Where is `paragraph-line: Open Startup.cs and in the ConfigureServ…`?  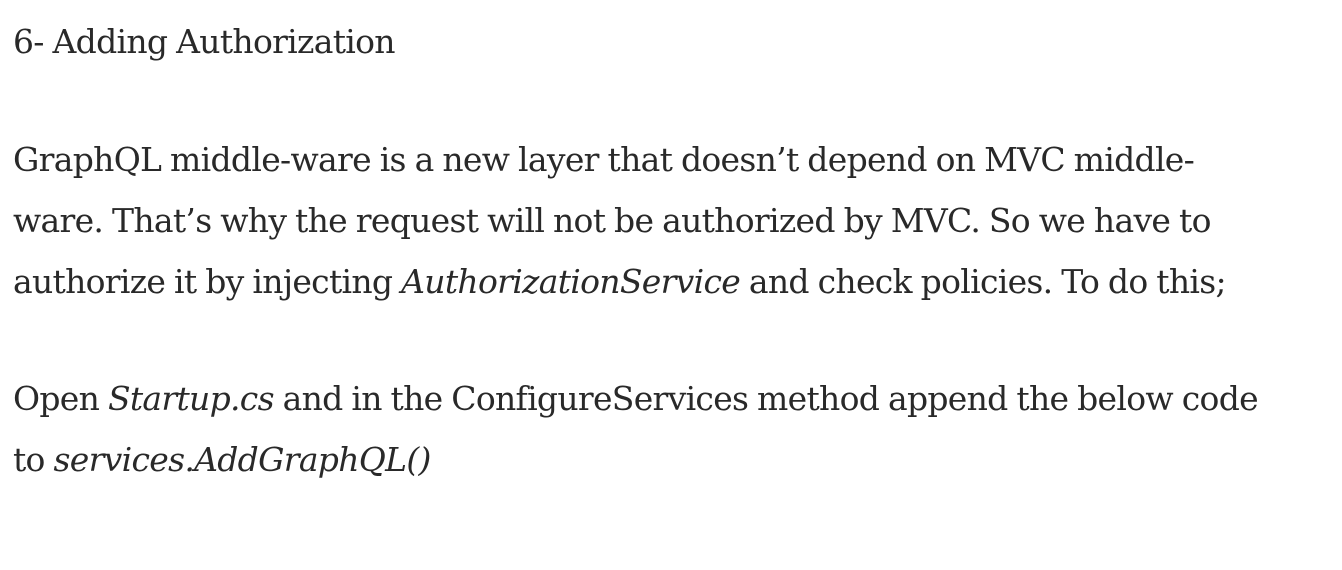 paragraph-line: Open Startup.cs and in the ConfigureServ… is located at coordinates (636, 398).